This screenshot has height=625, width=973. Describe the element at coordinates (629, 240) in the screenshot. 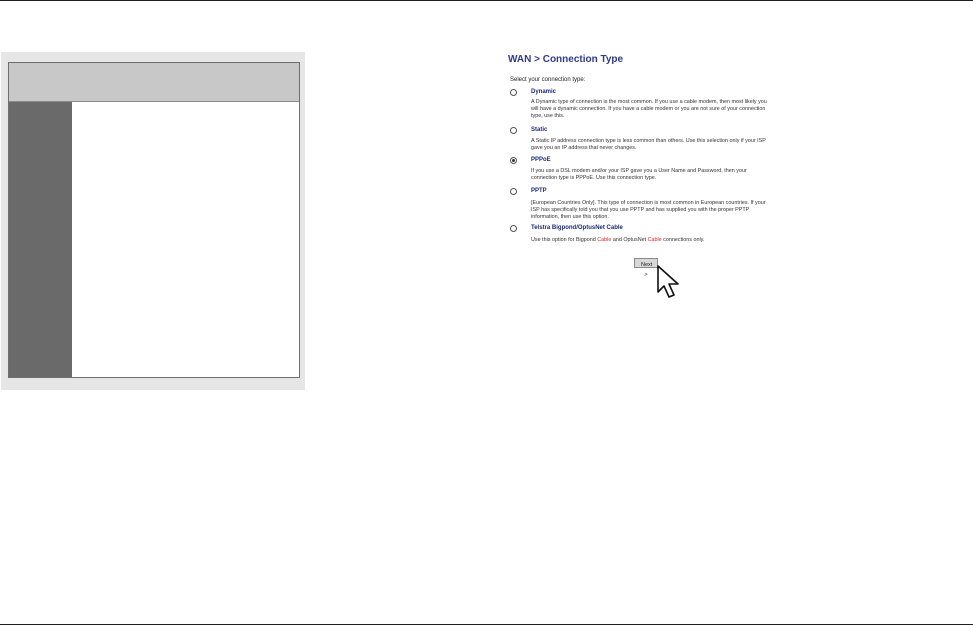

I see `telstra-desc-part-2: and OptusNet` at that location.